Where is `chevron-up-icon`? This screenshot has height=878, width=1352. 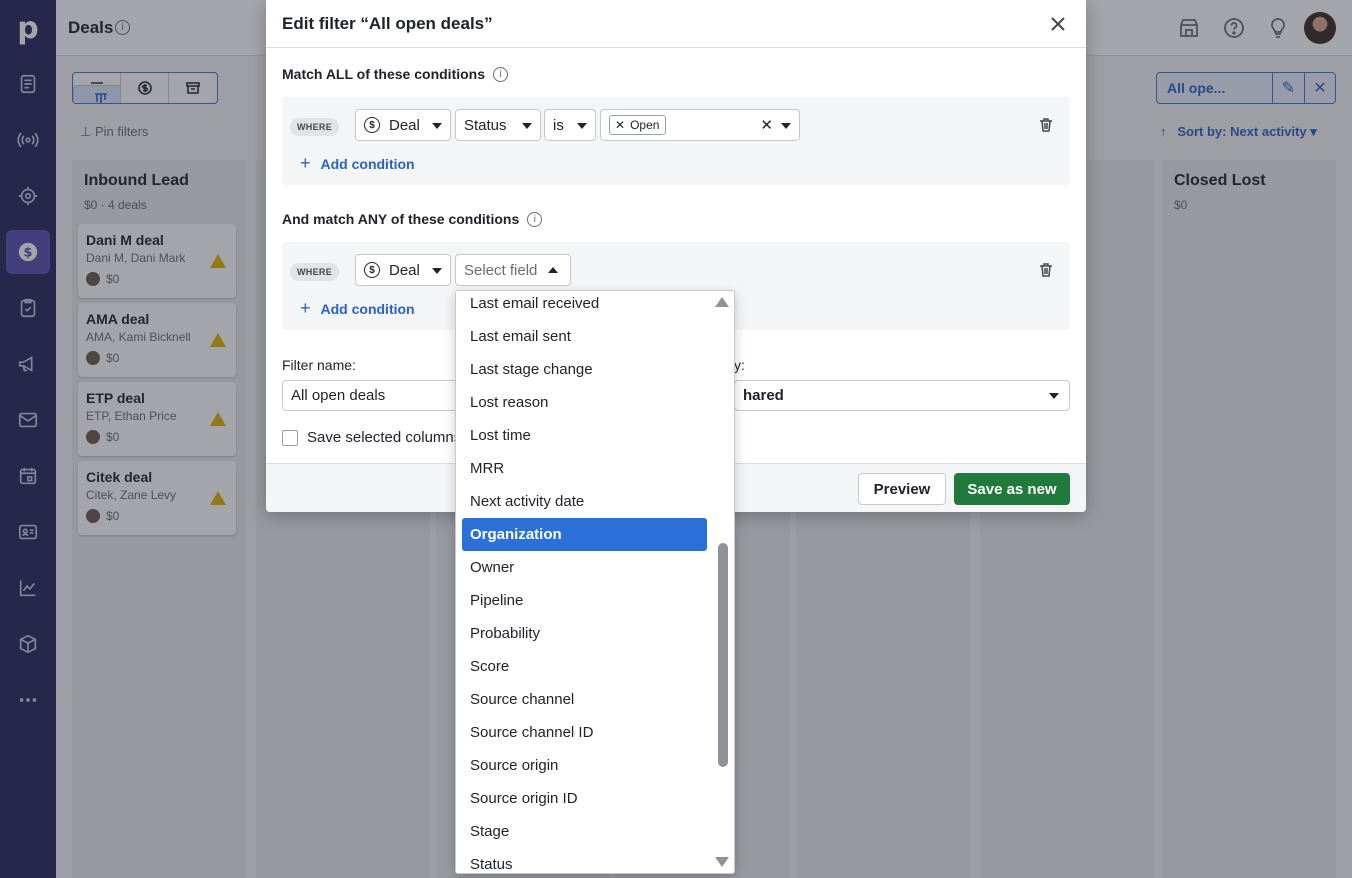
chevron-up-icon is located at coordinates (553, 270).